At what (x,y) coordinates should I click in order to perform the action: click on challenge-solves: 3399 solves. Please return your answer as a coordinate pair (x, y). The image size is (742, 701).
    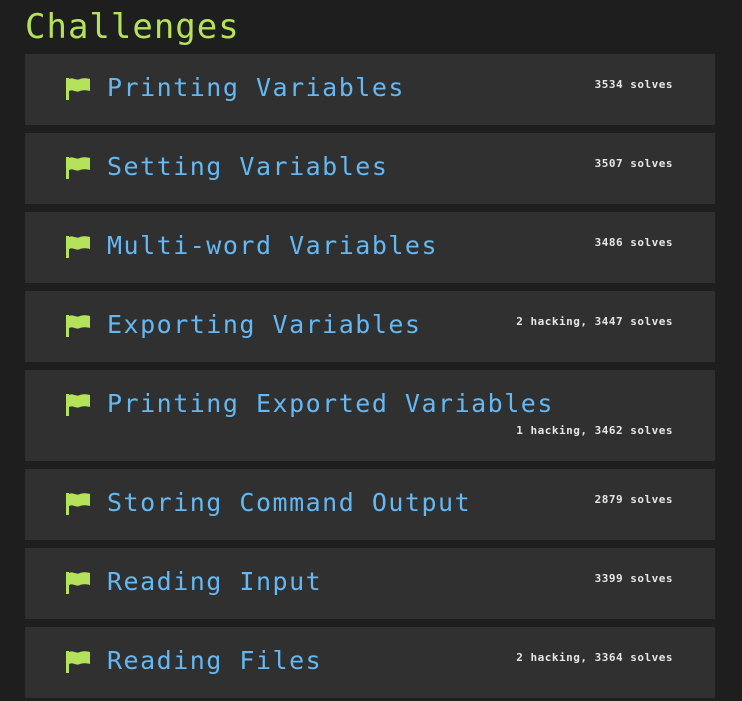
    Looking at the image, I should click on (633, 578).